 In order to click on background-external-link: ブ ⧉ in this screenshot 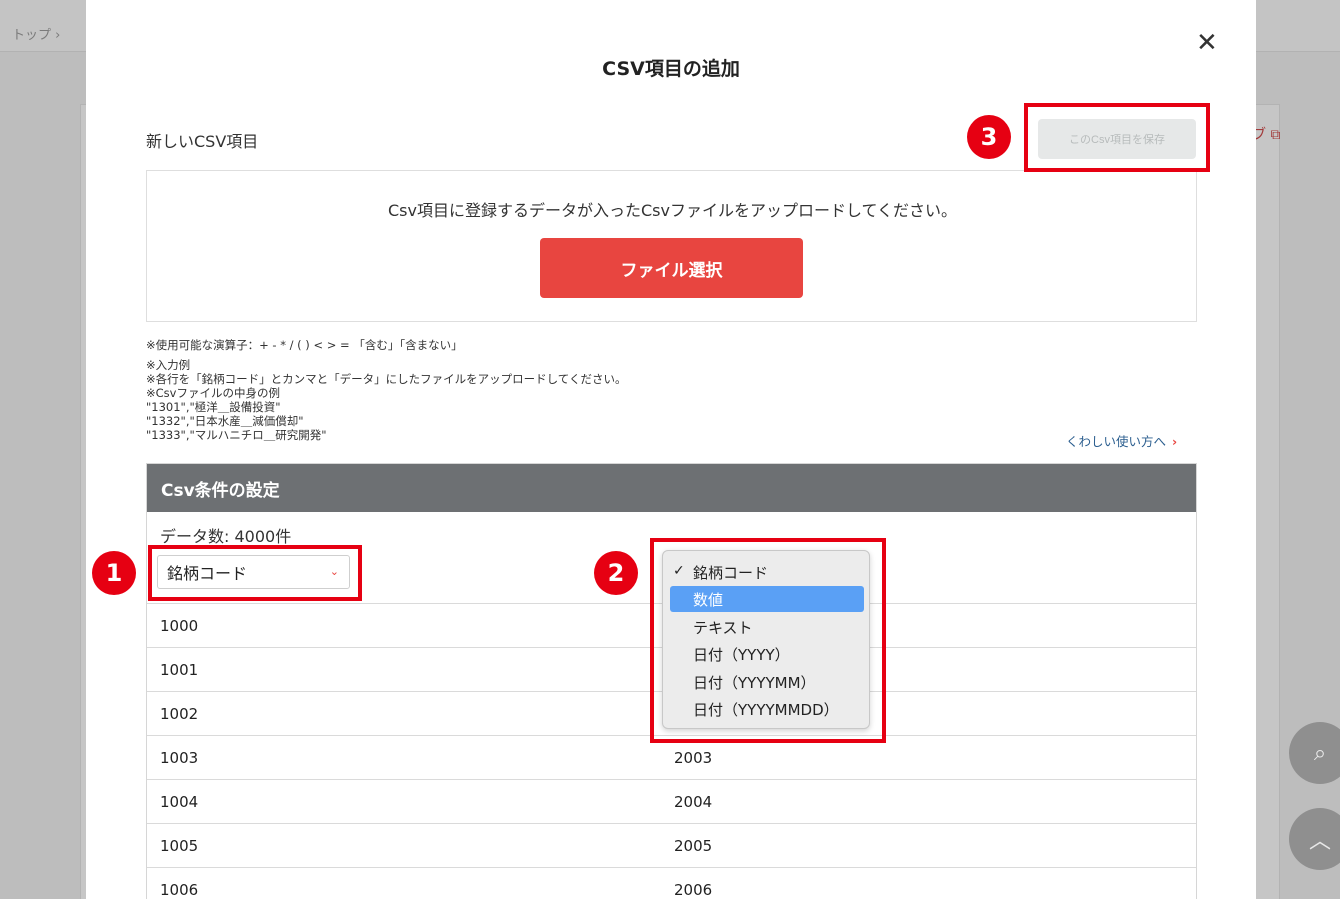, I will do `click(1266, 135)`.